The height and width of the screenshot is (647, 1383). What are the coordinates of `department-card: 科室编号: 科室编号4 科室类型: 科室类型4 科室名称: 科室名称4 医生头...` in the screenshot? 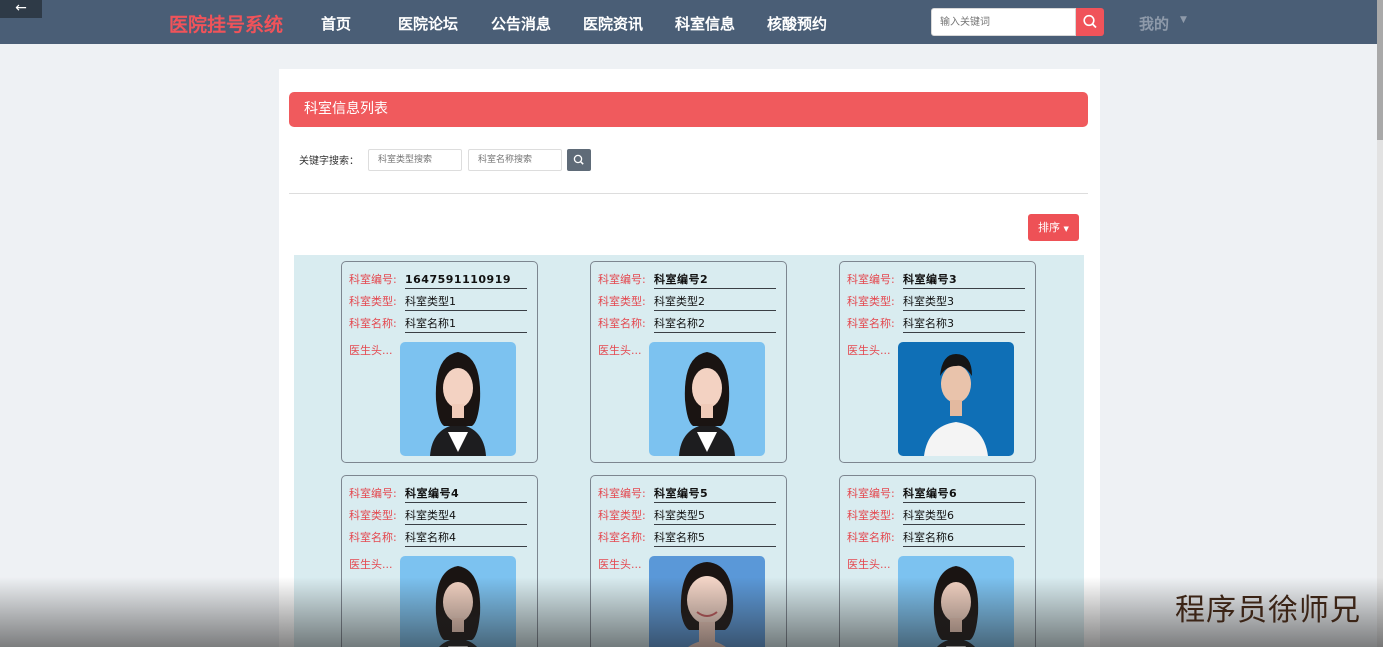 It's located at (439, 561).